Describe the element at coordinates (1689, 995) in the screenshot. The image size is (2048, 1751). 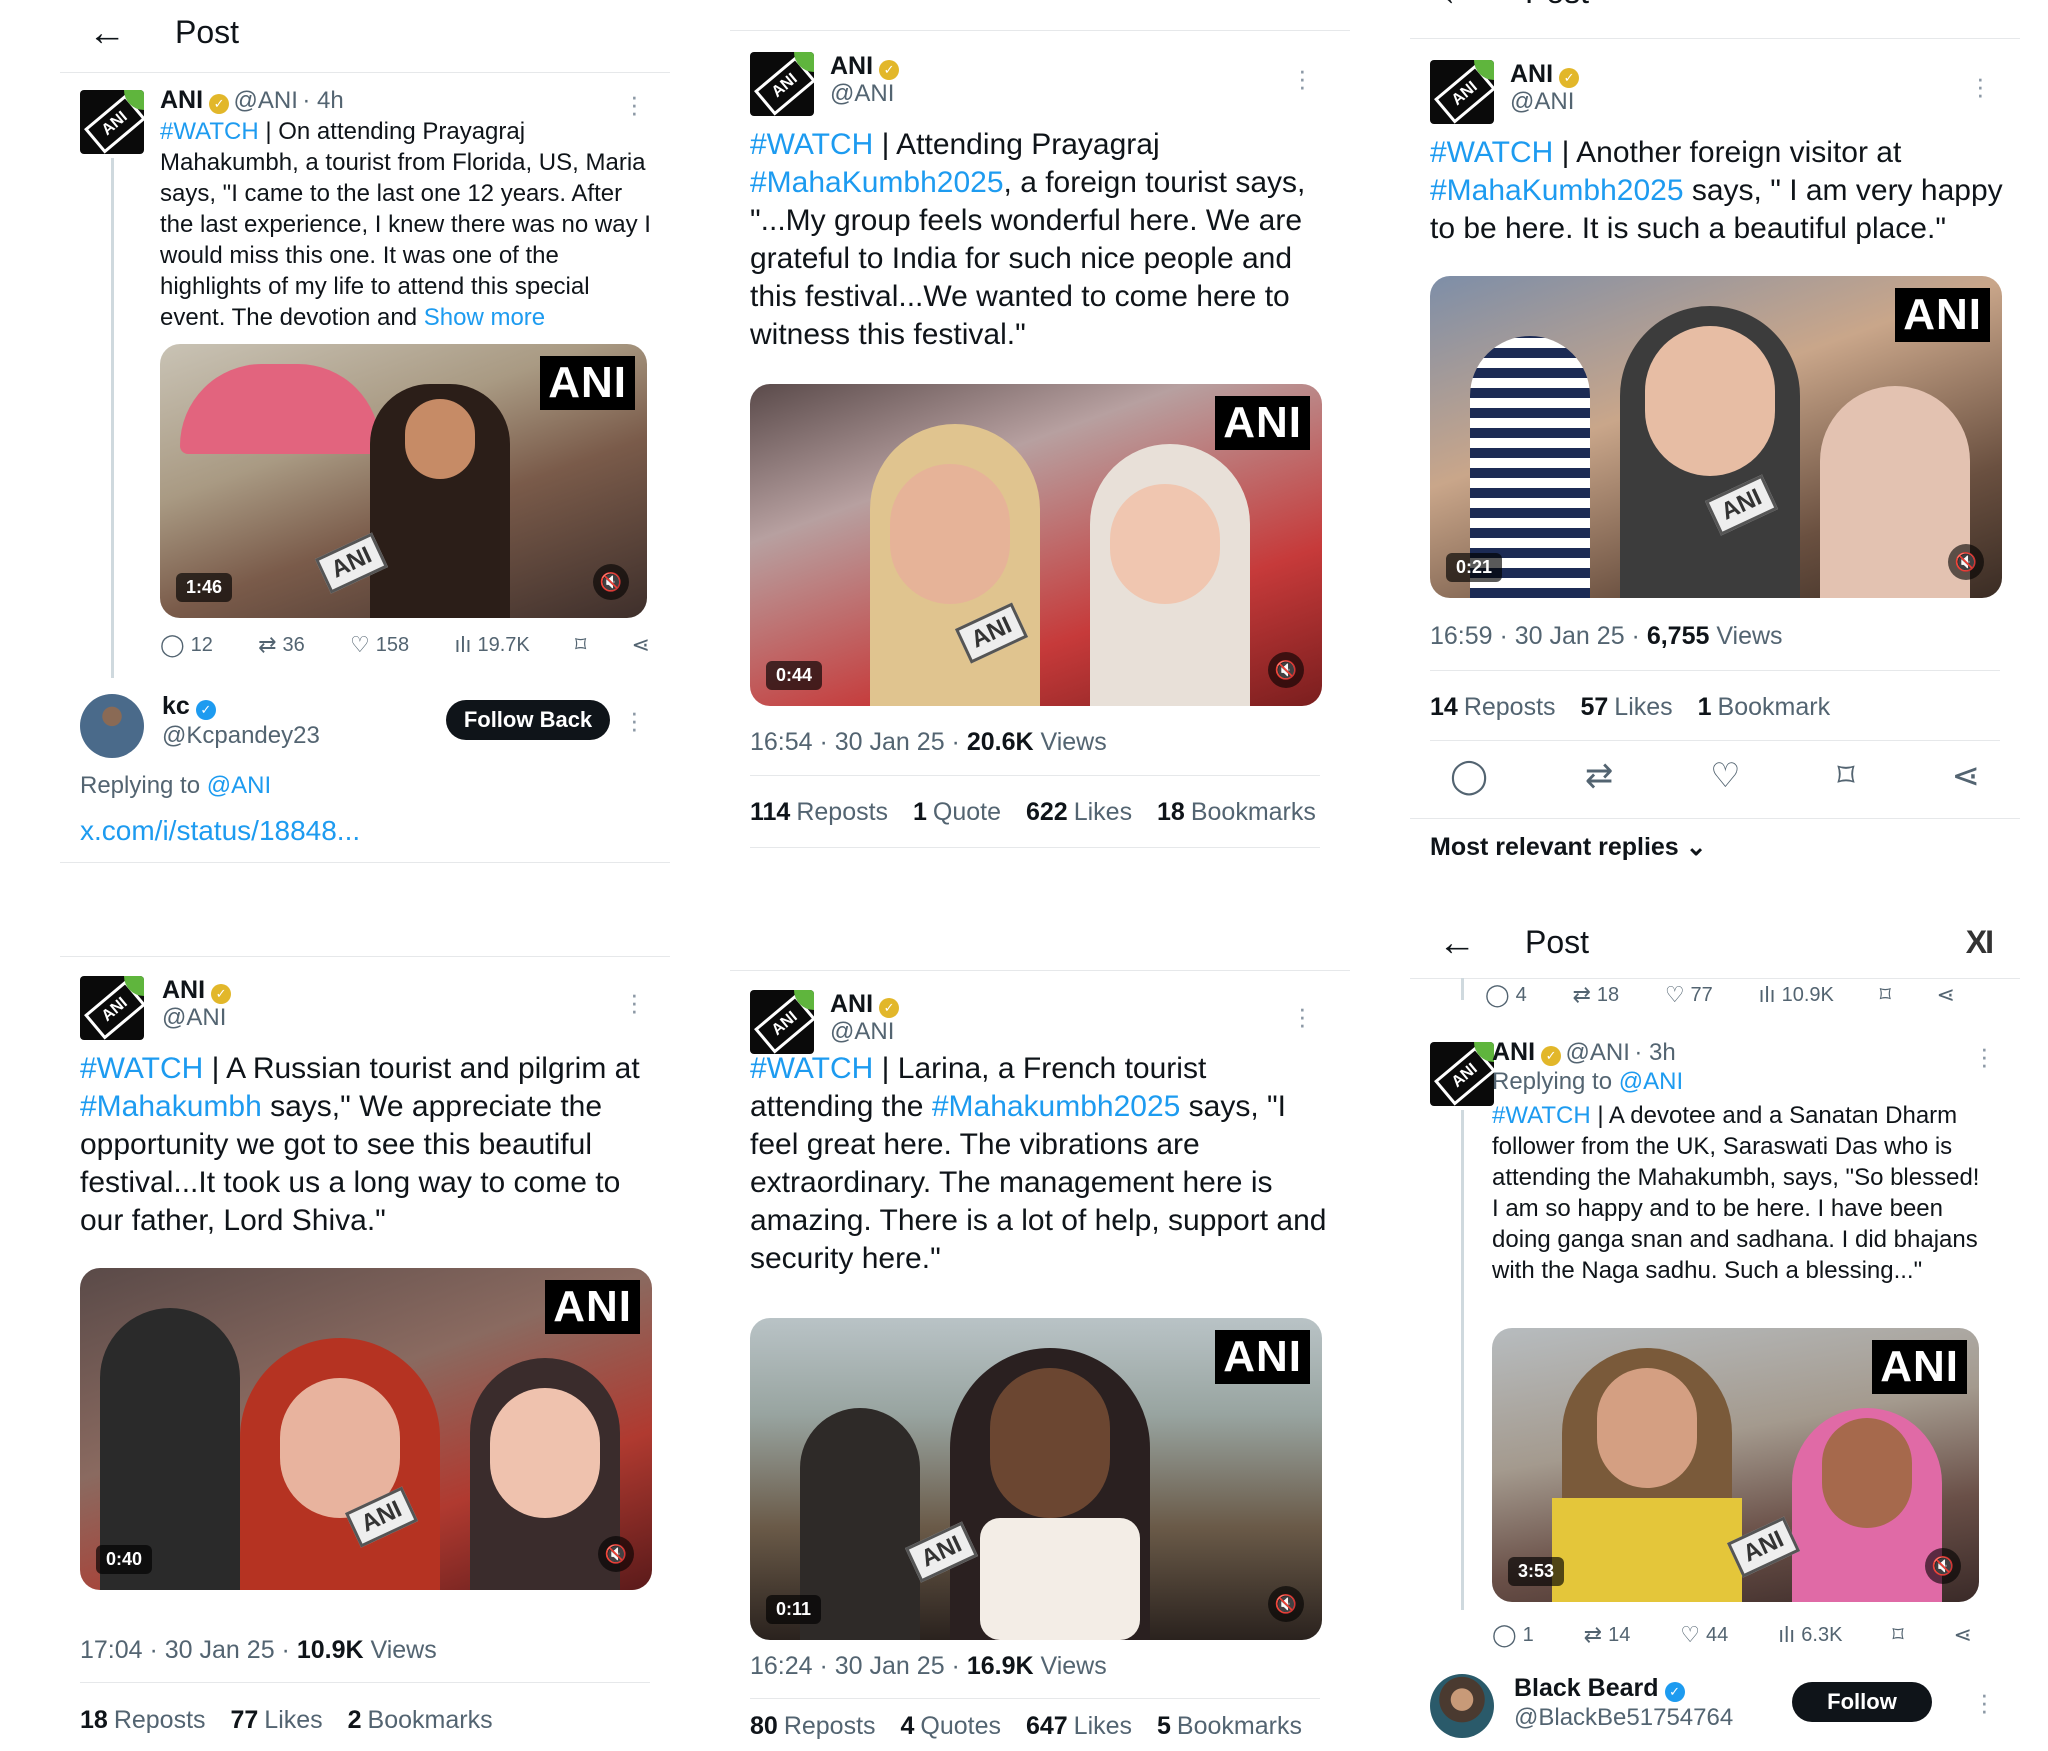
I see `like-button: ♡ 77` at that location.